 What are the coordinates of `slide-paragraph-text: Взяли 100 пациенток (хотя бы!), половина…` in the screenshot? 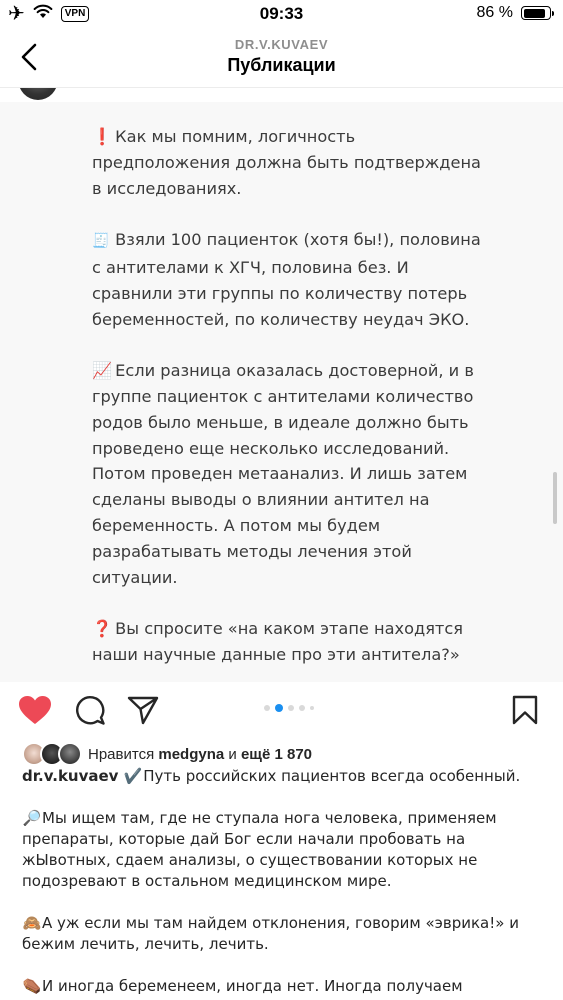 It's located at (286, 279).